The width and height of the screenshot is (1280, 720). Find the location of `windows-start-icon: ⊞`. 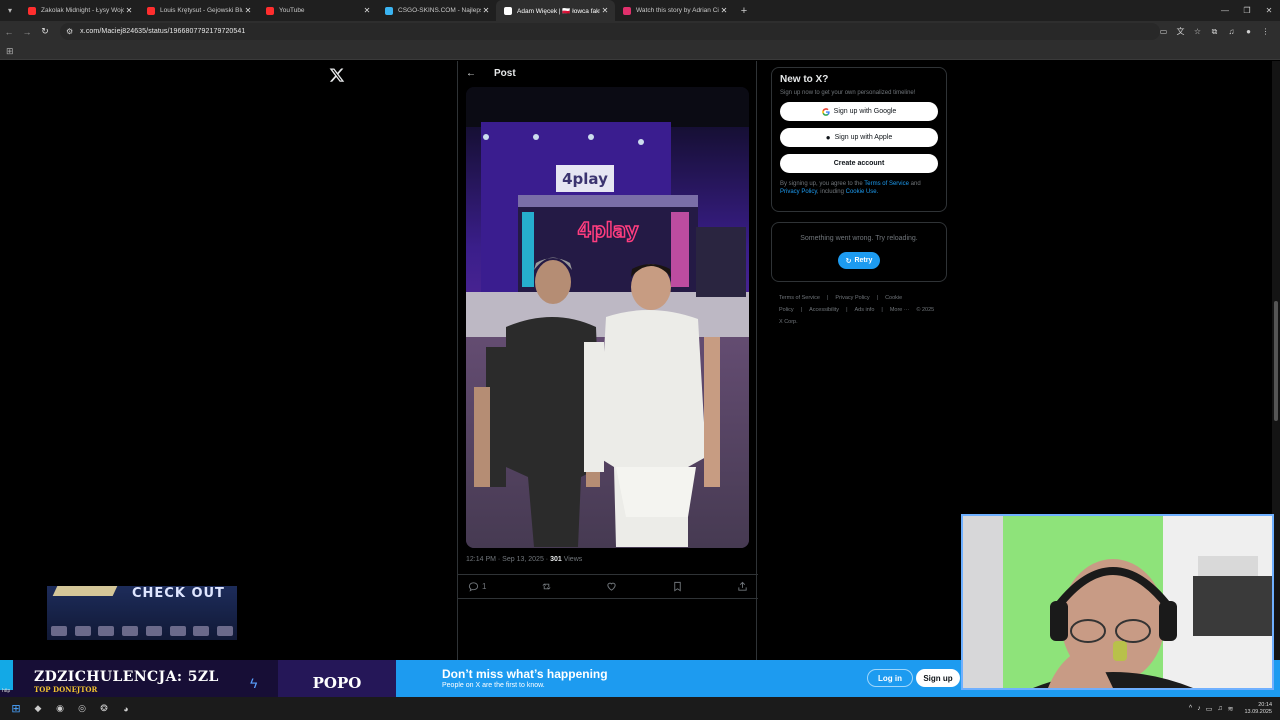

windows-start-icon: ⊞ is located at coordinates (16, 708).